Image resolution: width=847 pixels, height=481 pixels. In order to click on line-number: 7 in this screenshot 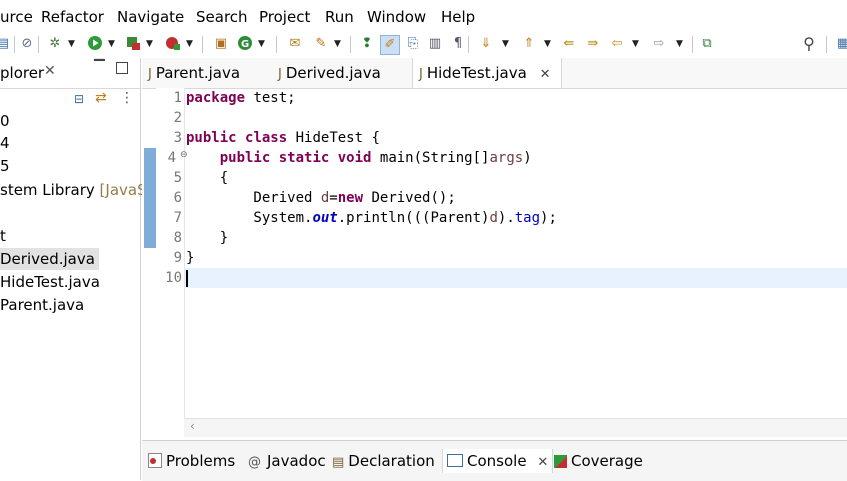, I will do `click(177, 218)`.